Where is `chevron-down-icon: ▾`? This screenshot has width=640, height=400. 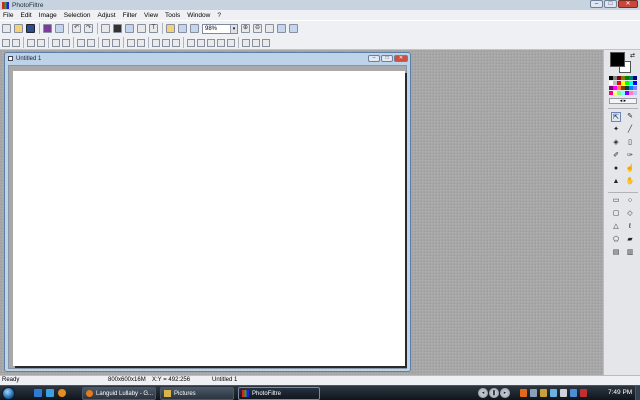 chevron-down-icon: ▾ is located at coordinates (233, 28).